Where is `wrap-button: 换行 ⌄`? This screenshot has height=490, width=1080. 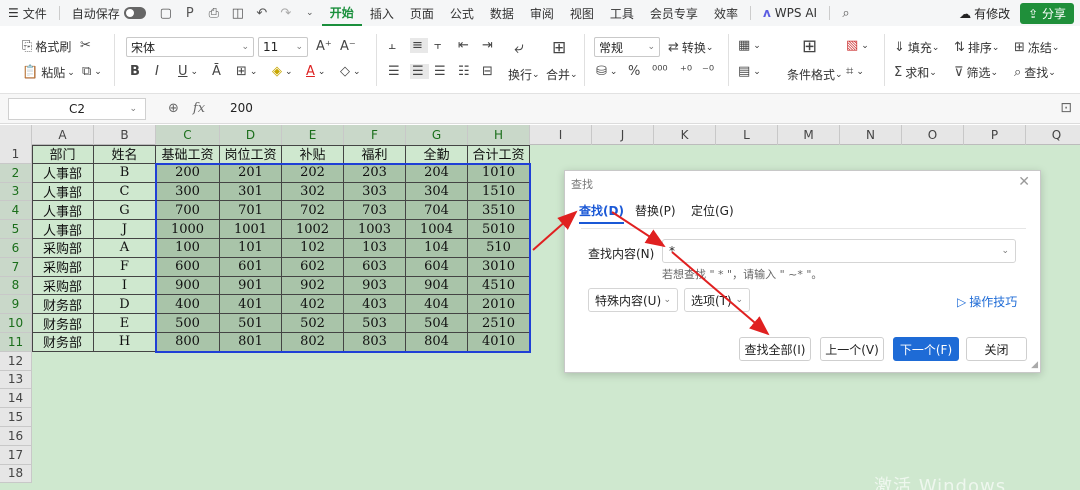 wrap-button: 换行 ⌄ is located at coordinates (524, 74).